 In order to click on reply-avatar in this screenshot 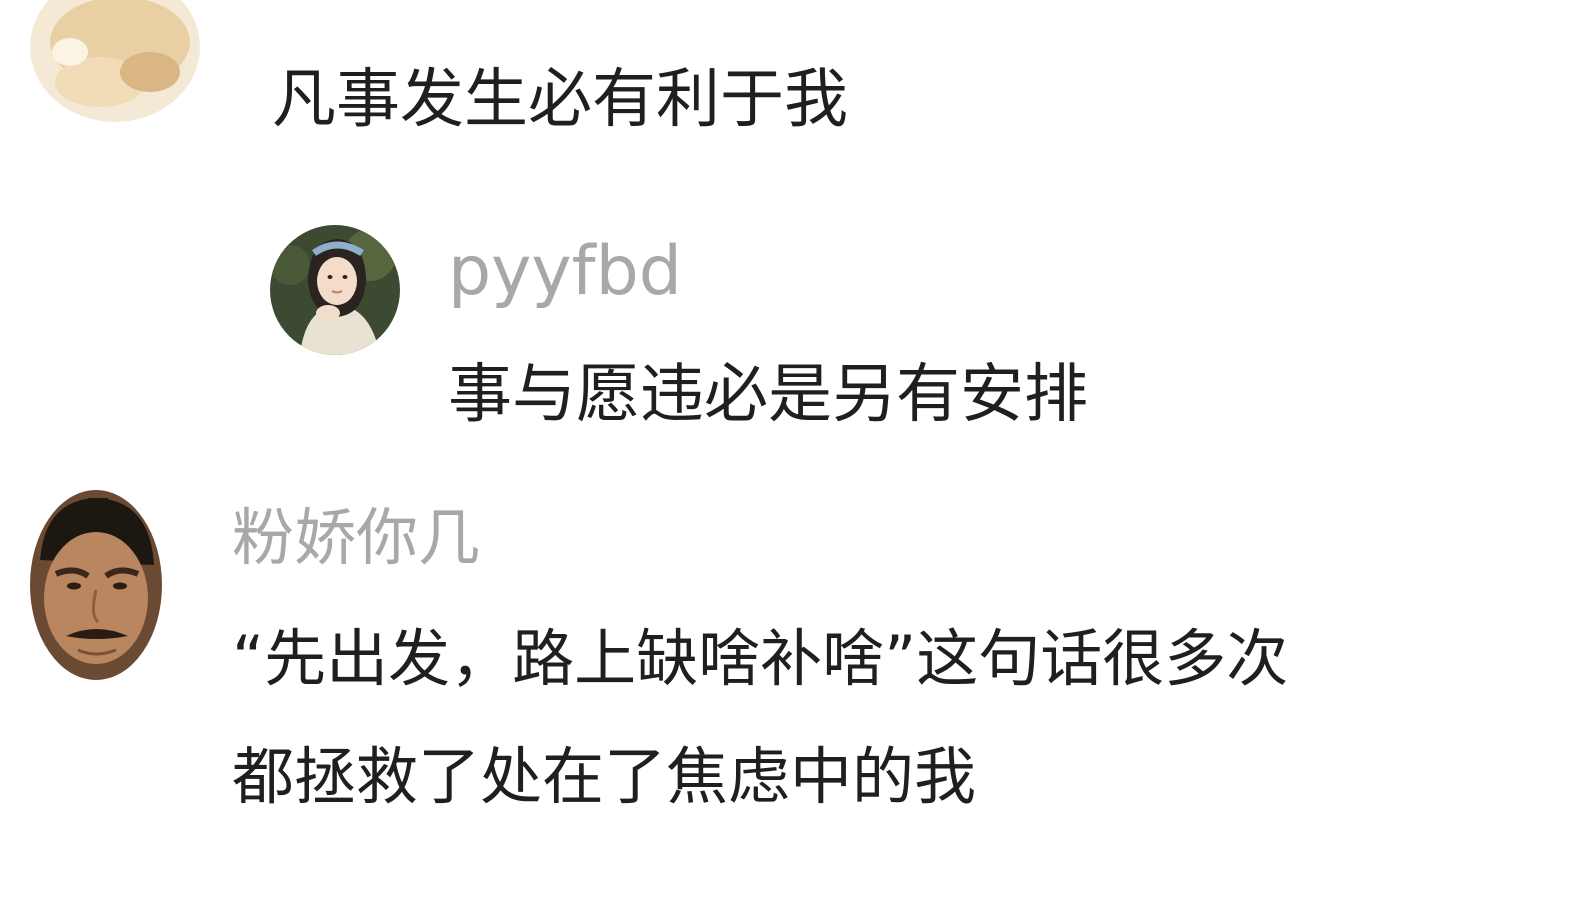, I will do `click(335, 290)`.